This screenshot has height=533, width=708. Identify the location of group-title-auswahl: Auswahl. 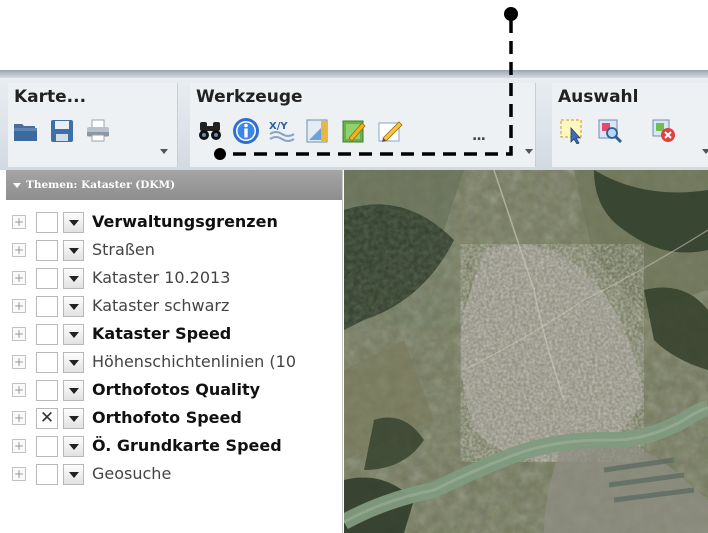
(598, 97).